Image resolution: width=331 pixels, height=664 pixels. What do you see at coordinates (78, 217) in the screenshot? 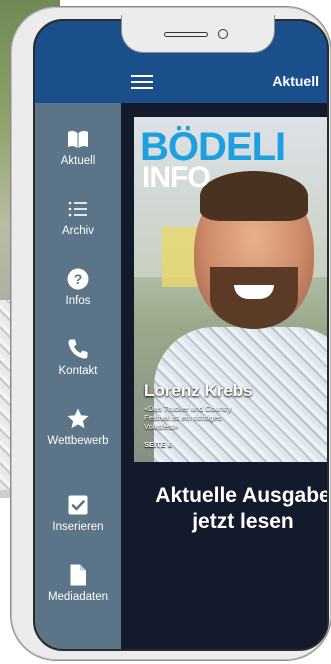
I see `sidebar-item-archiv: Archiv` at bounding box center [78, 217].